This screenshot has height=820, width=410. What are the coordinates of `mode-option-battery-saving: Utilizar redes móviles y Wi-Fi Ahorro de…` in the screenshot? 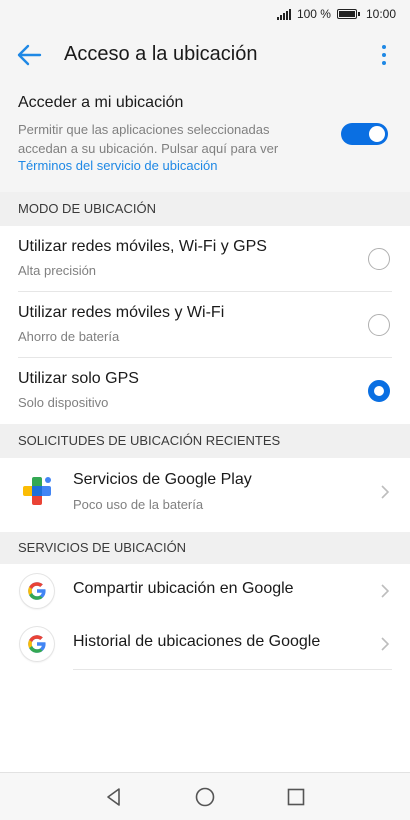 It's located at (205, 325).